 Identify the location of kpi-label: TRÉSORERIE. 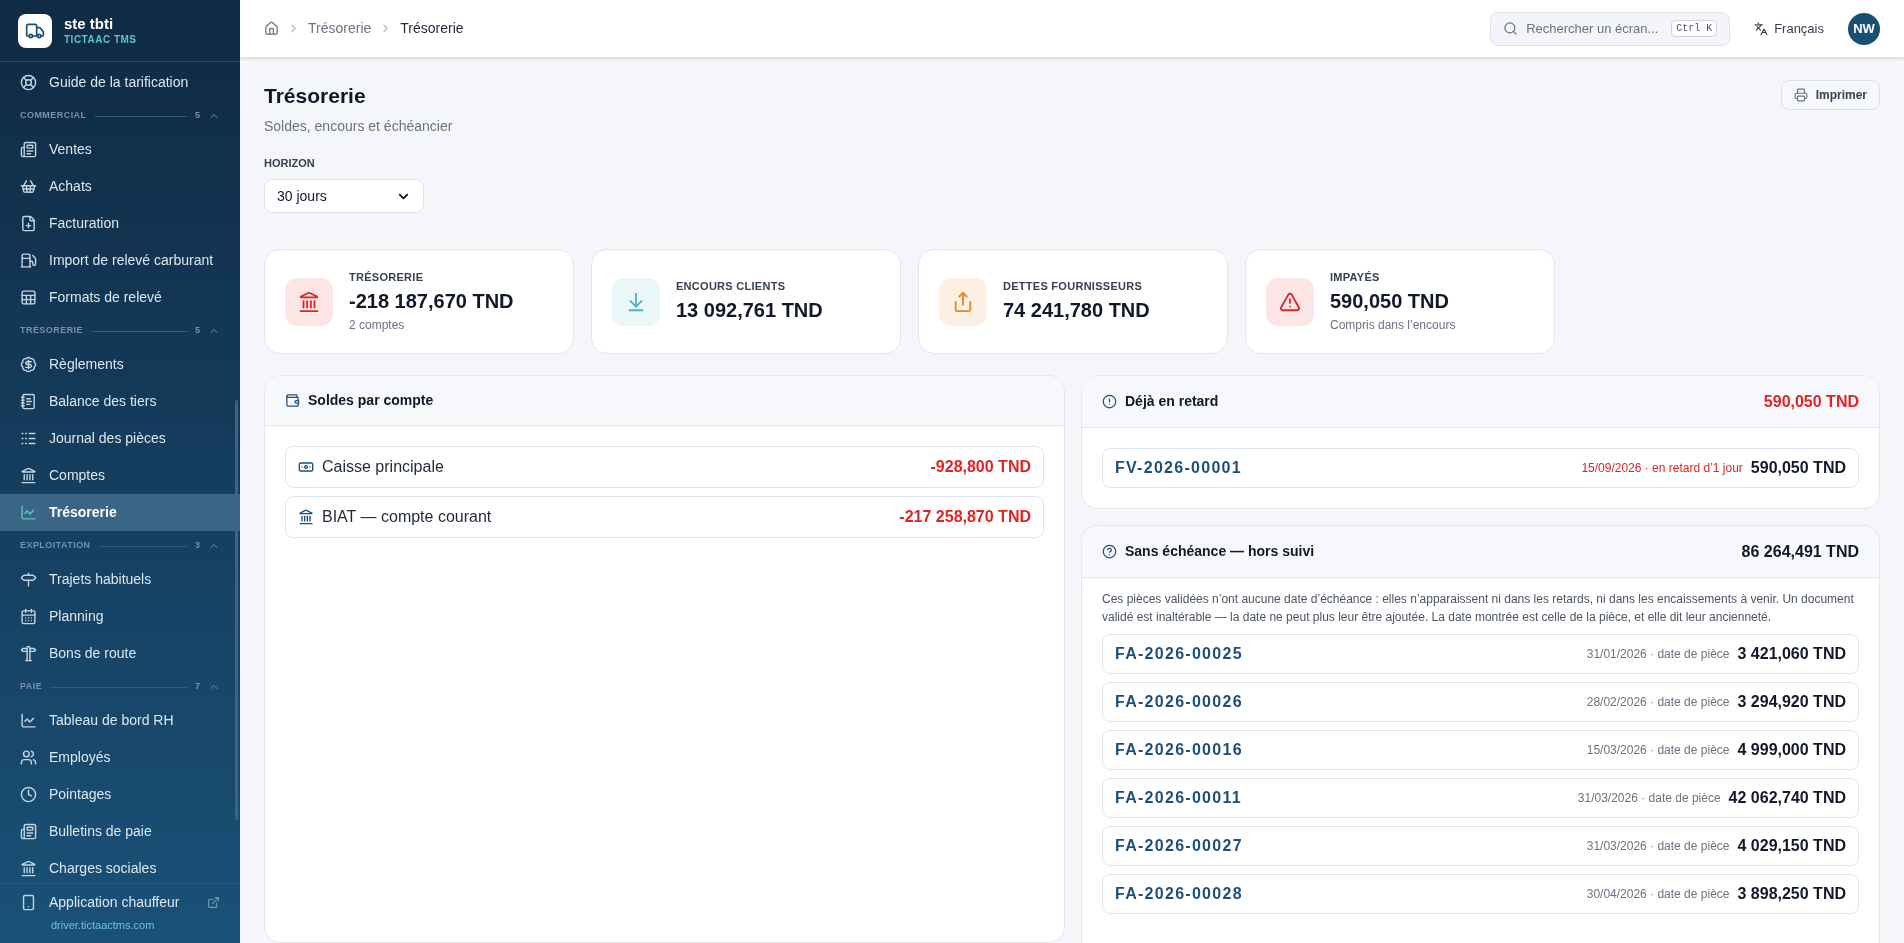
(387, 278).